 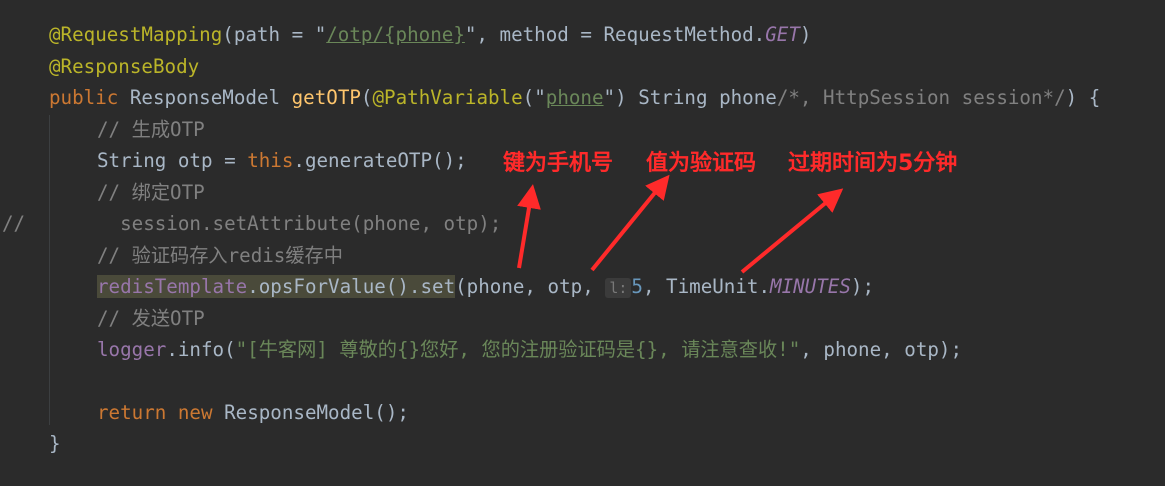 I want to click on code-text: String otp =, so click(x=172, y=160).